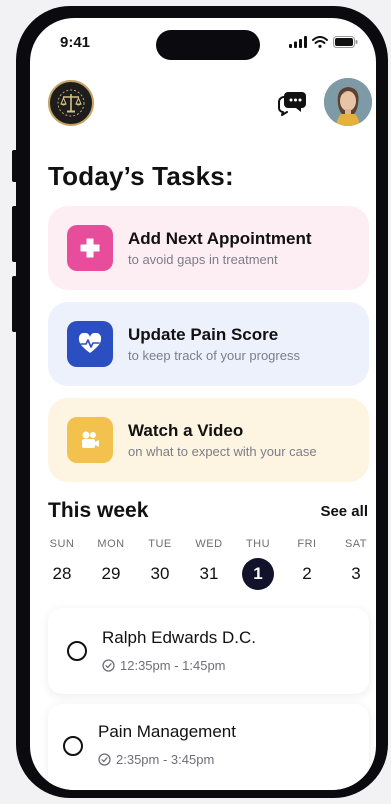  Describe the element at coordinates (222, 451) in the screenshot. I see `task-subtitle: on what to expect with your case` at that location.